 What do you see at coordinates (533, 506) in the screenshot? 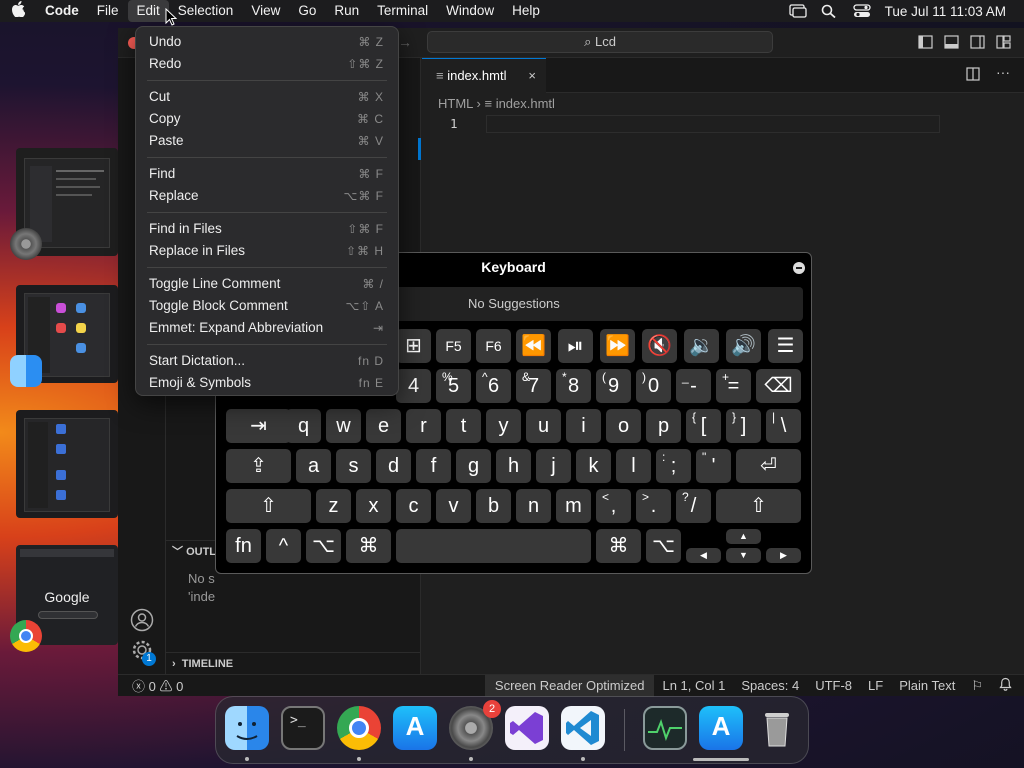
I see `key-n: n` at bounding box center [533, 506].